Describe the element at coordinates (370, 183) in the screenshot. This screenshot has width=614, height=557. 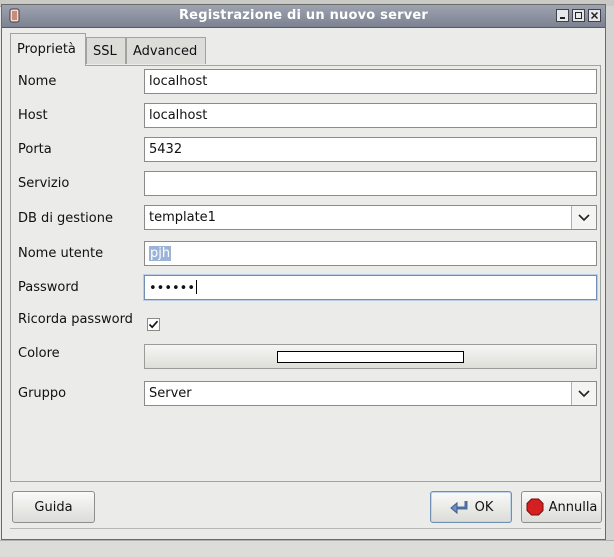
I see `servizio-input` at that location.